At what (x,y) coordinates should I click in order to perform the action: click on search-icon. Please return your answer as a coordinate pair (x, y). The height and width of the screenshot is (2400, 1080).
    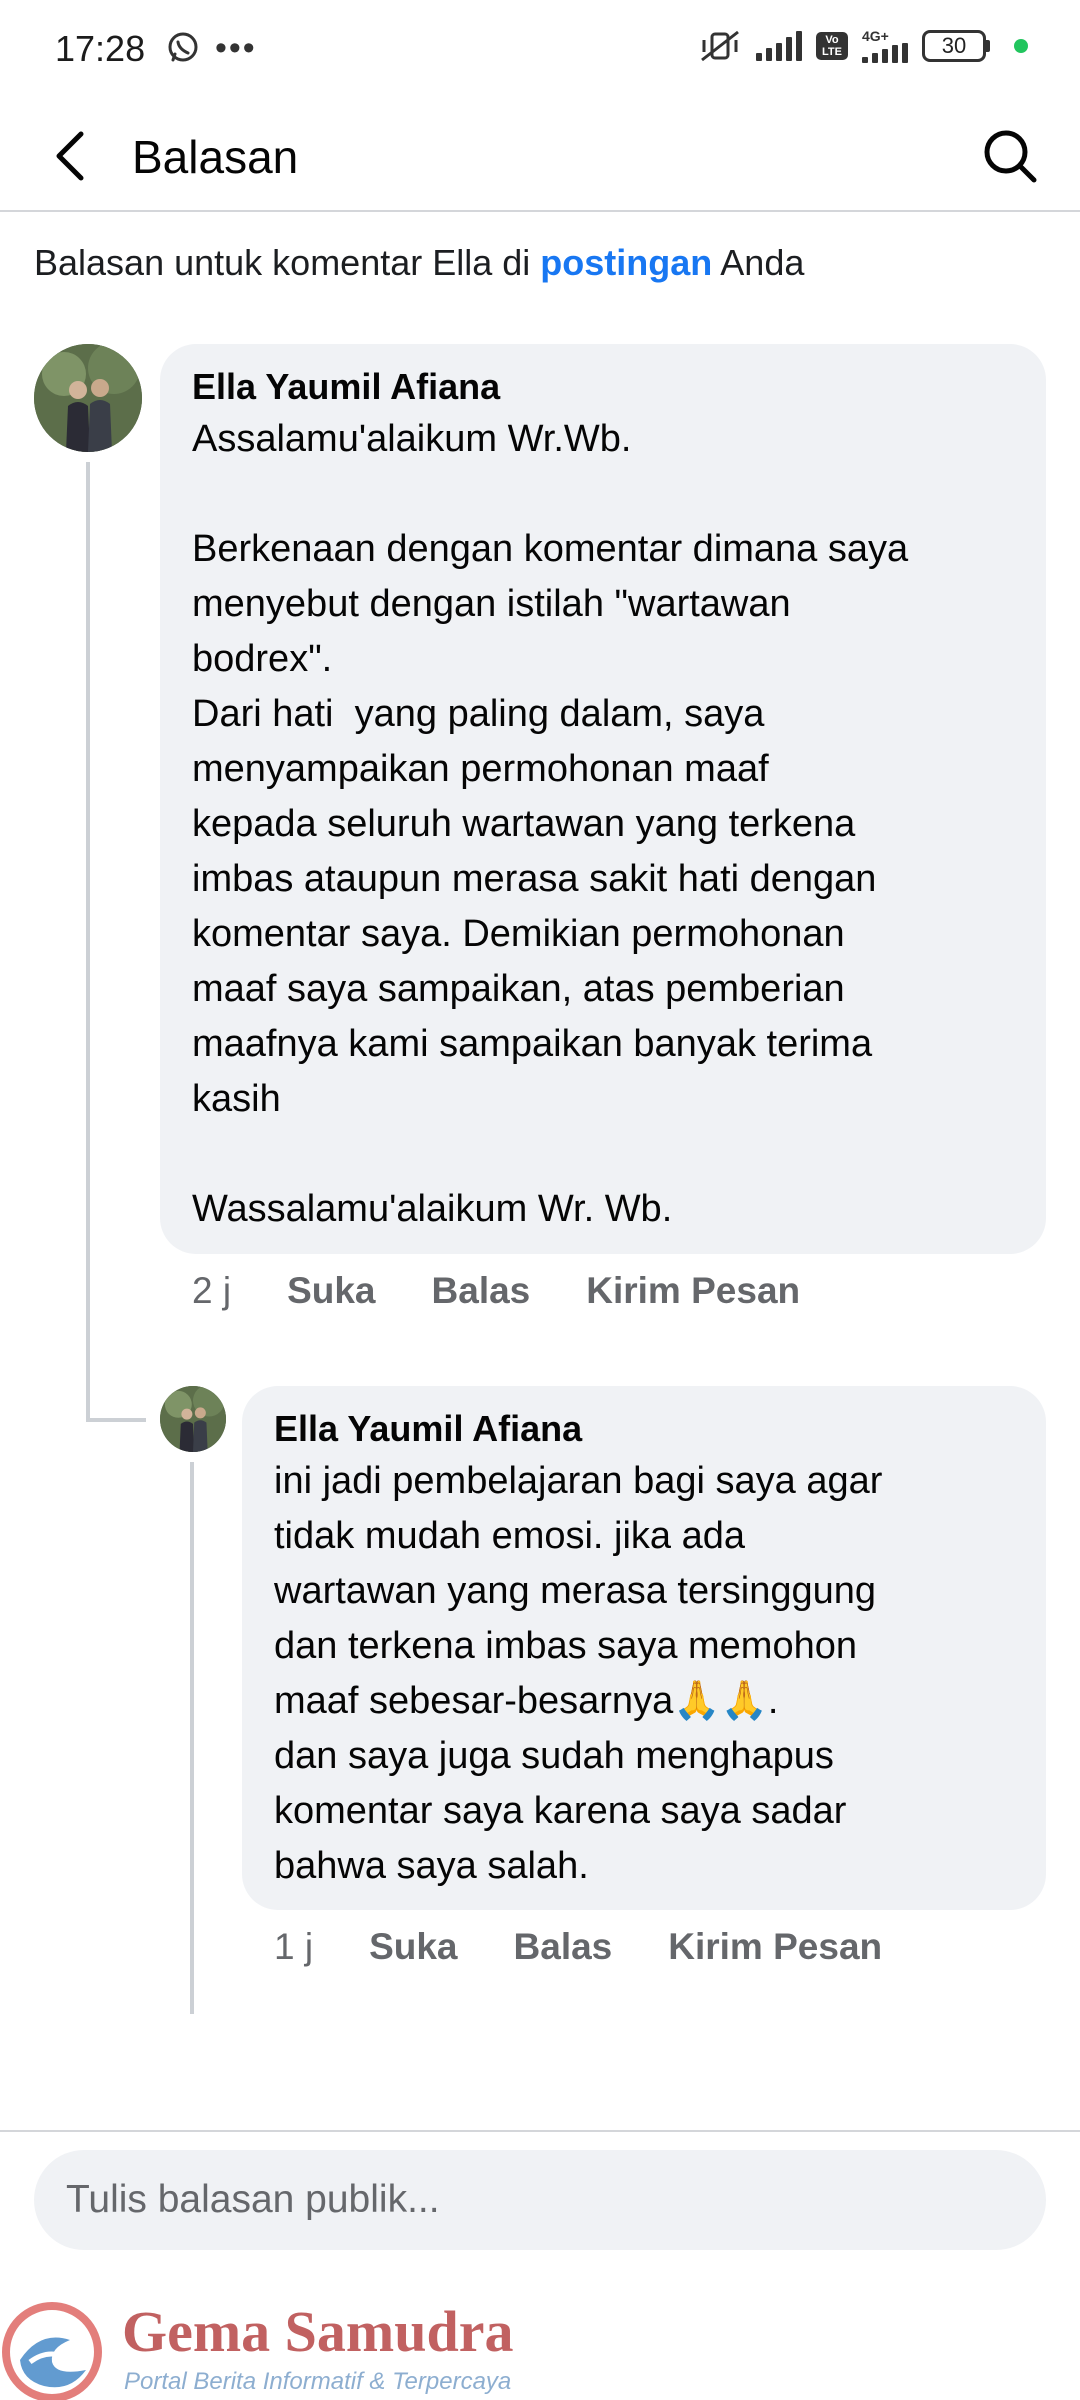
    Looking at the image, I should click on (1010, 156).